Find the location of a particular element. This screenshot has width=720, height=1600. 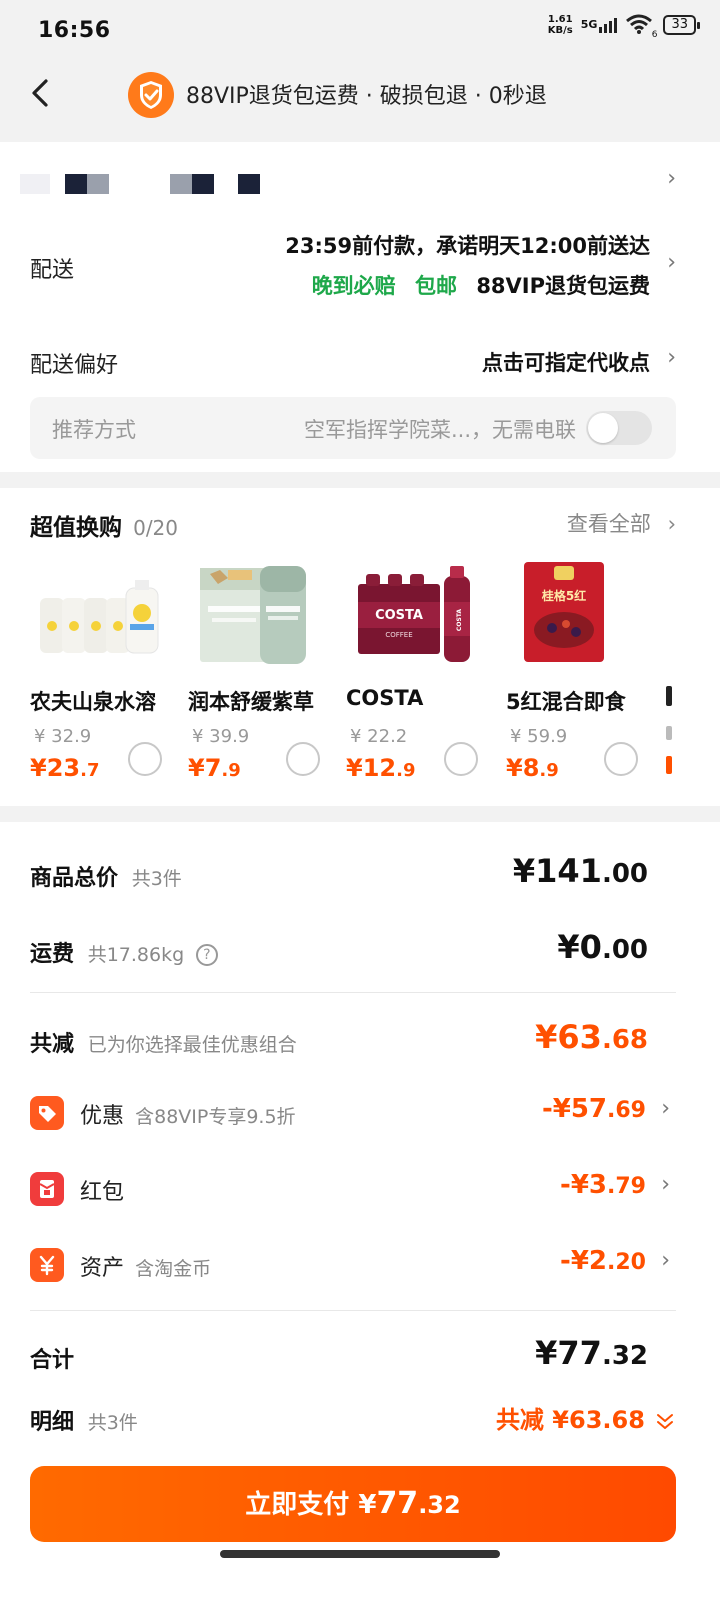

net-speed: 1.61 KB/s is located at coordinates (560, 25).